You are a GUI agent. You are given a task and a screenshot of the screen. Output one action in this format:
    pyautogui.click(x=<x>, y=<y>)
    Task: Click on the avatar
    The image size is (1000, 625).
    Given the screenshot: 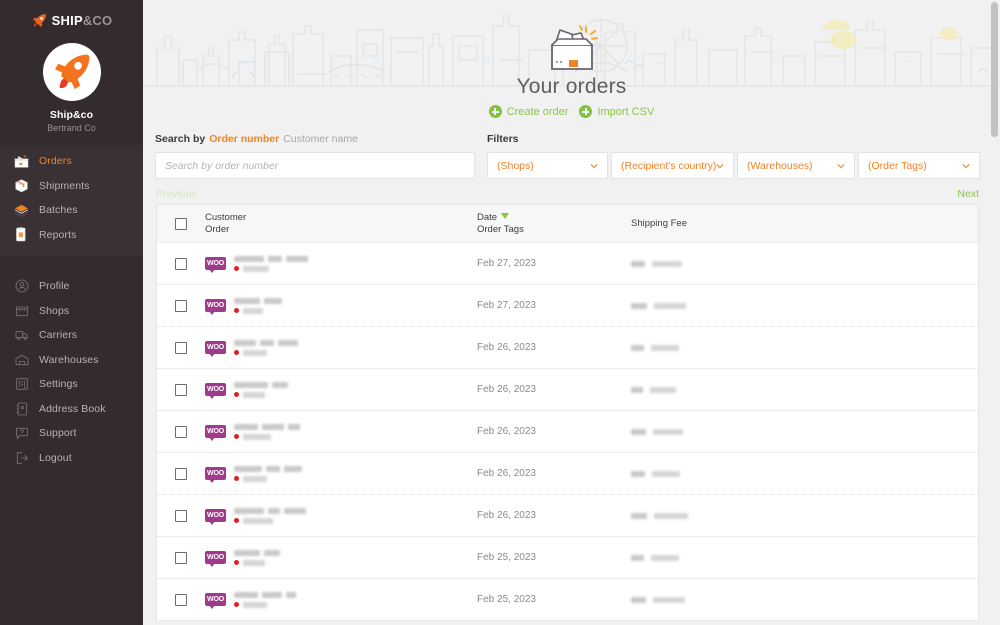 What is the action you would take?
    pyautogui.click(x=71, y=72)
    